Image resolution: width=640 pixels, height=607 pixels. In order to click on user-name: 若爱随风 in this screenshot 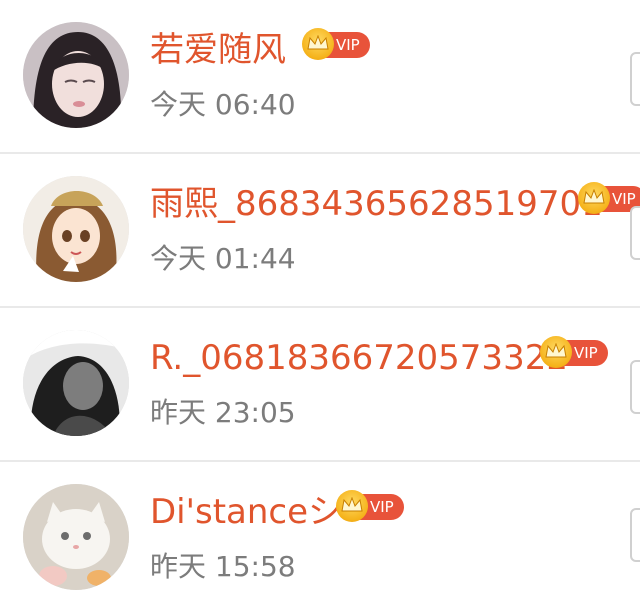, I will do `click(218, 50)`.